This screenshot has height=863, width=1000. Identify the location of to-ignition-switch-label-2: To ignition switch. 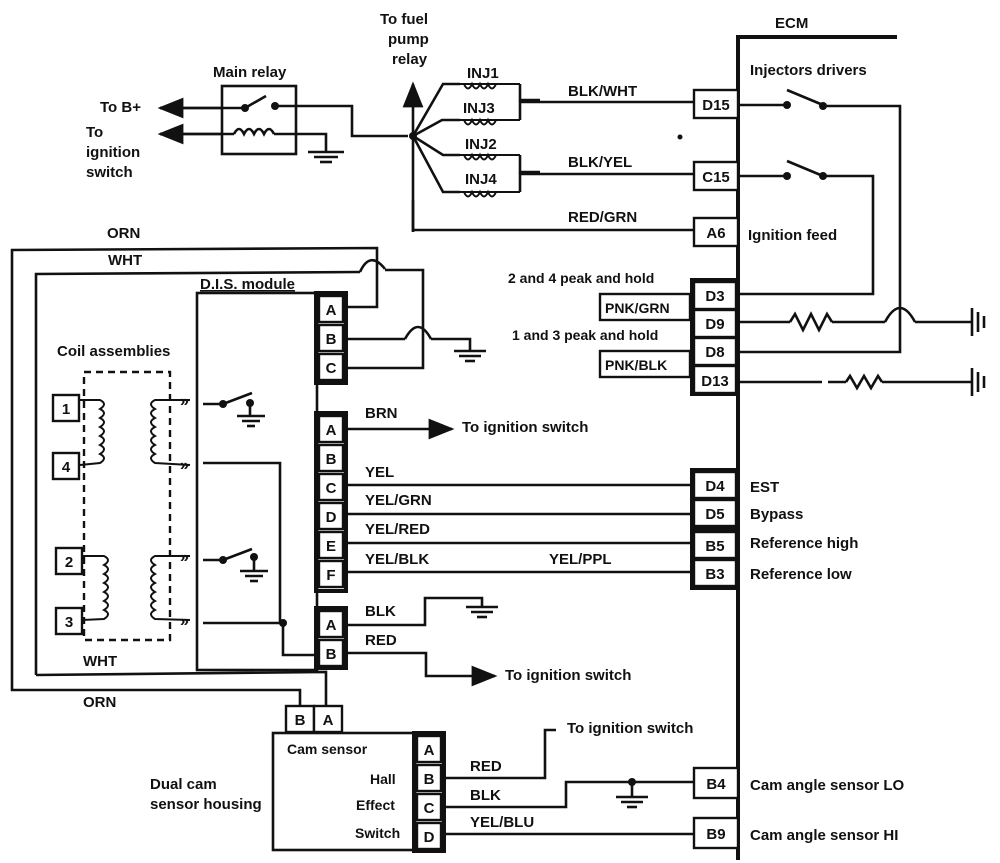
(568, 675).